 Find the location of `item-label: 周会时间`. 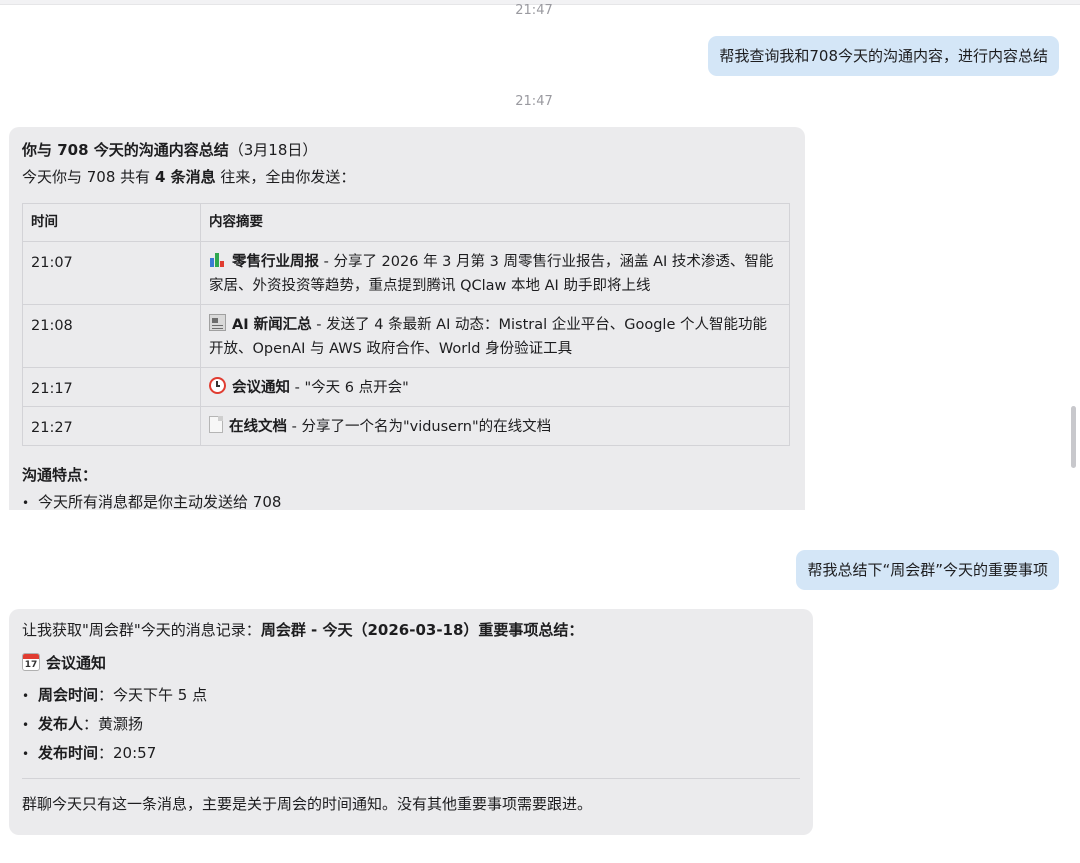

item-label: 周会时间 is located at coordinates (68, 695).